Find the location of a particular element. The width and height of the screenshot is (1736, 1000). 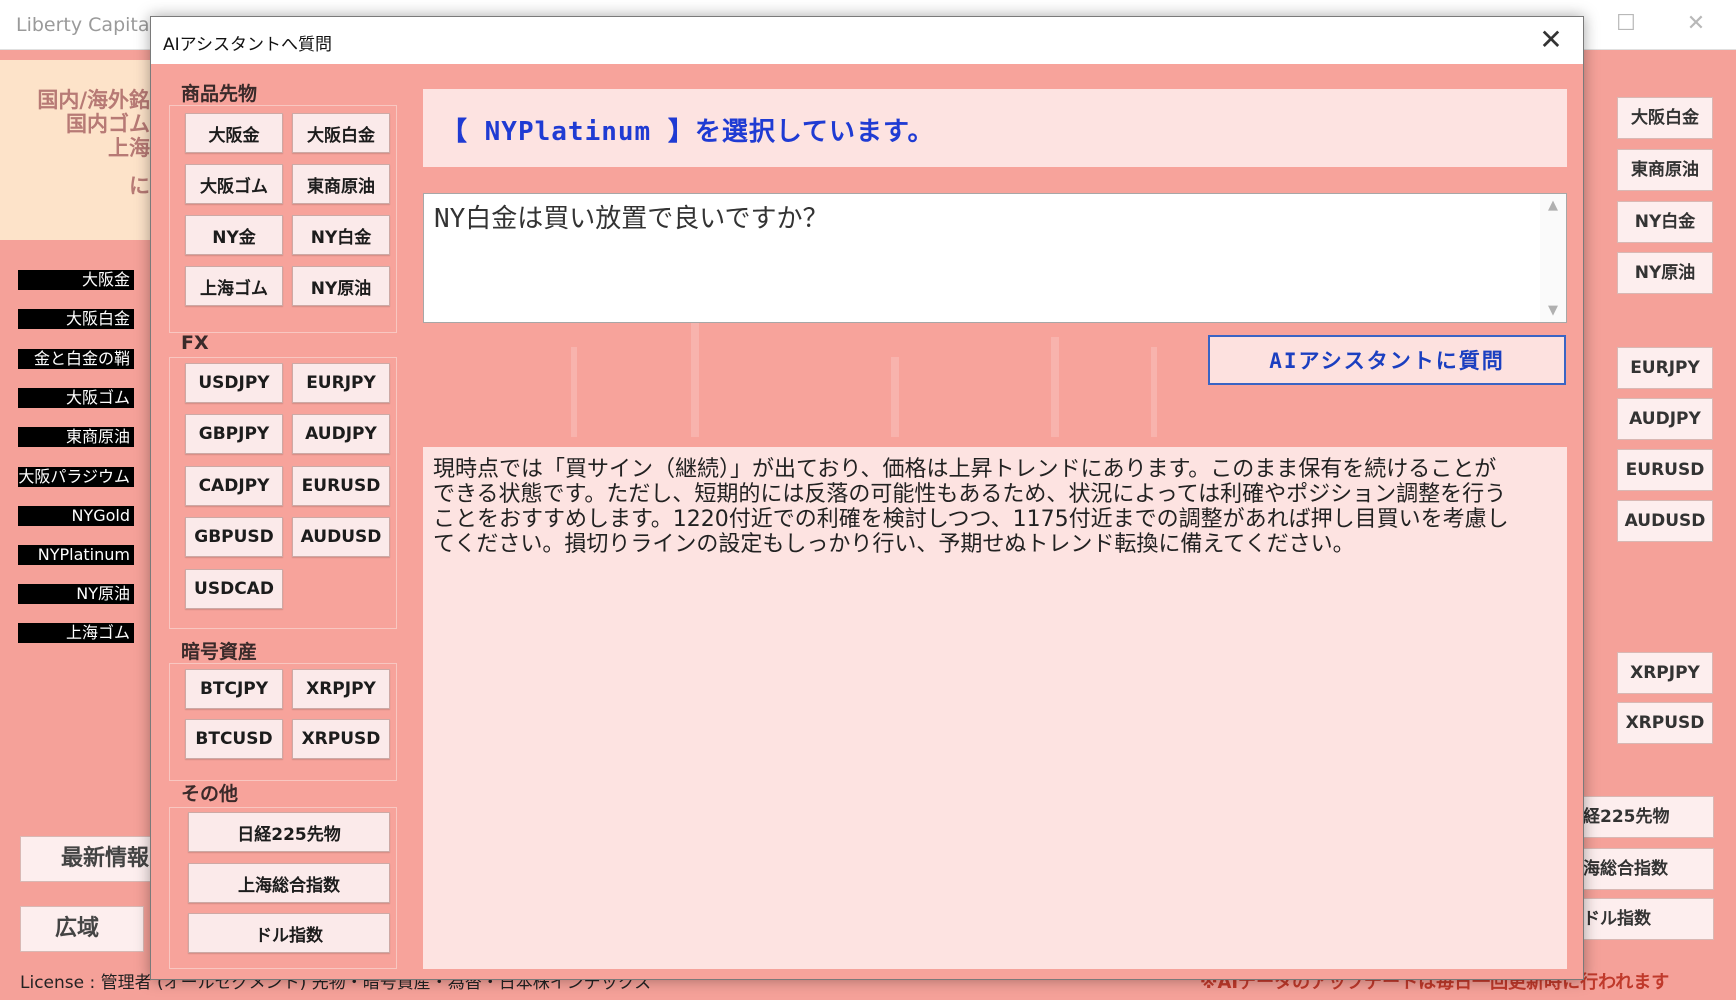

ask-ai-assistant-button: AIアシスタントに質問 is located at coordinates (1387, 360).